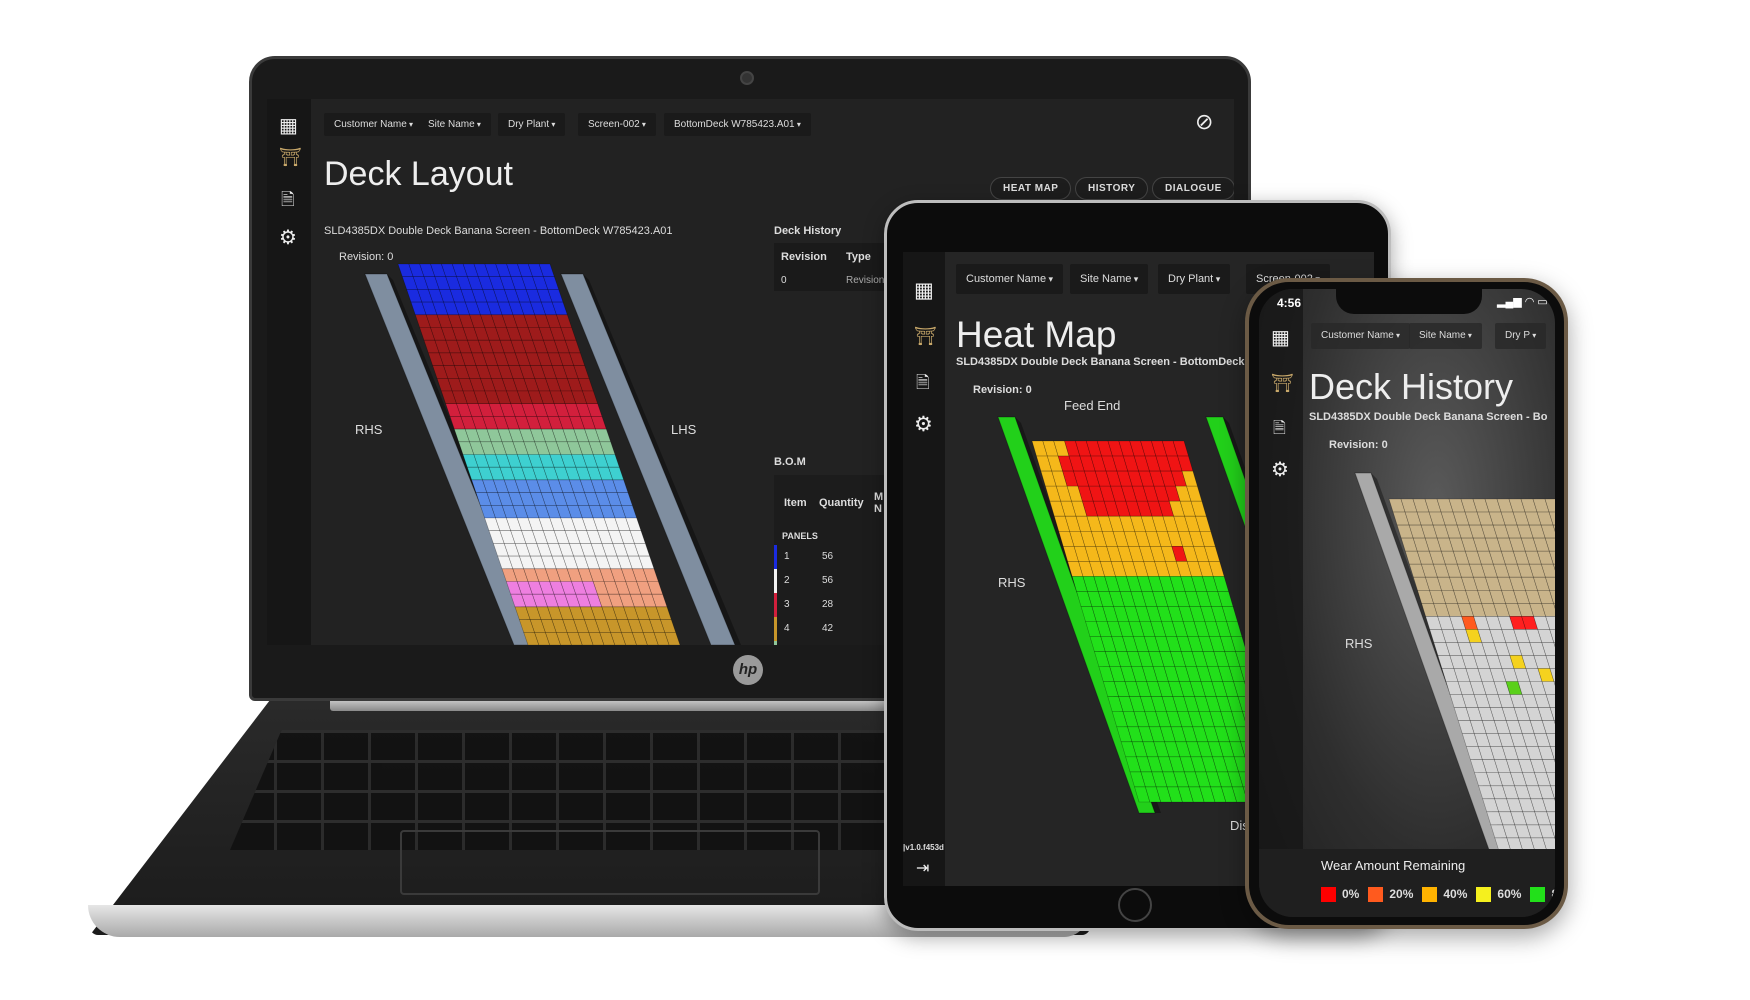 This screenshot has width=1750, height=1000. I want to click on column-header-quantity: Quantity, so click(841, 503).